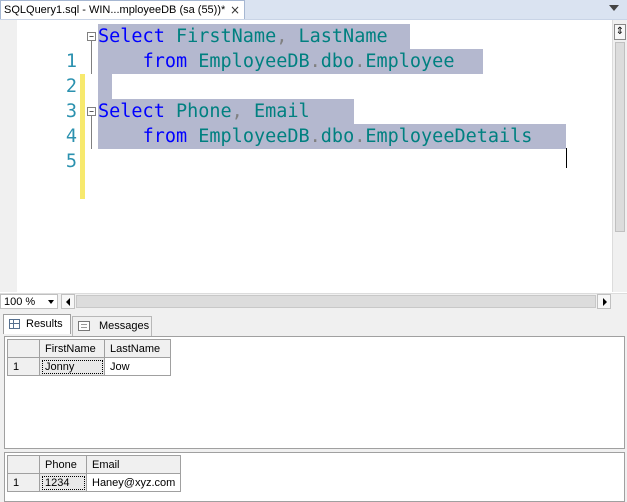 The height and width of the screenshot is (502, 627). Describe the element at coordinates (71, 161) in the screenshot. I see `line-number: 5` at that location.